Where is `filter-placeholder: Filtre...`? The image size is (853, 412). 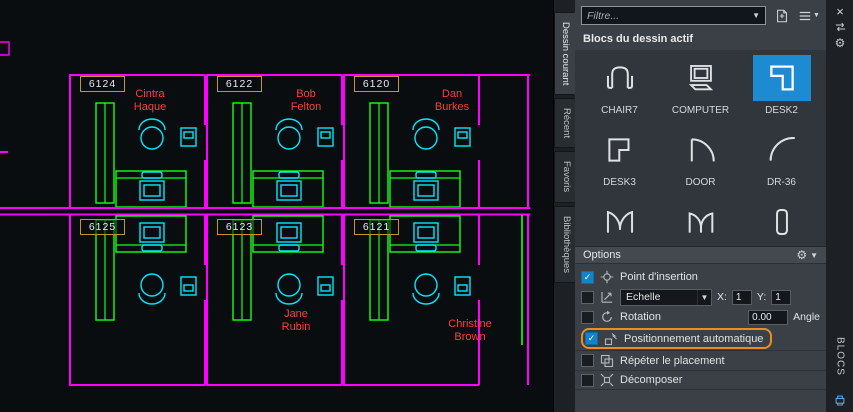 filter-placeholder: Filtre... is located at coordinates (603, 15).